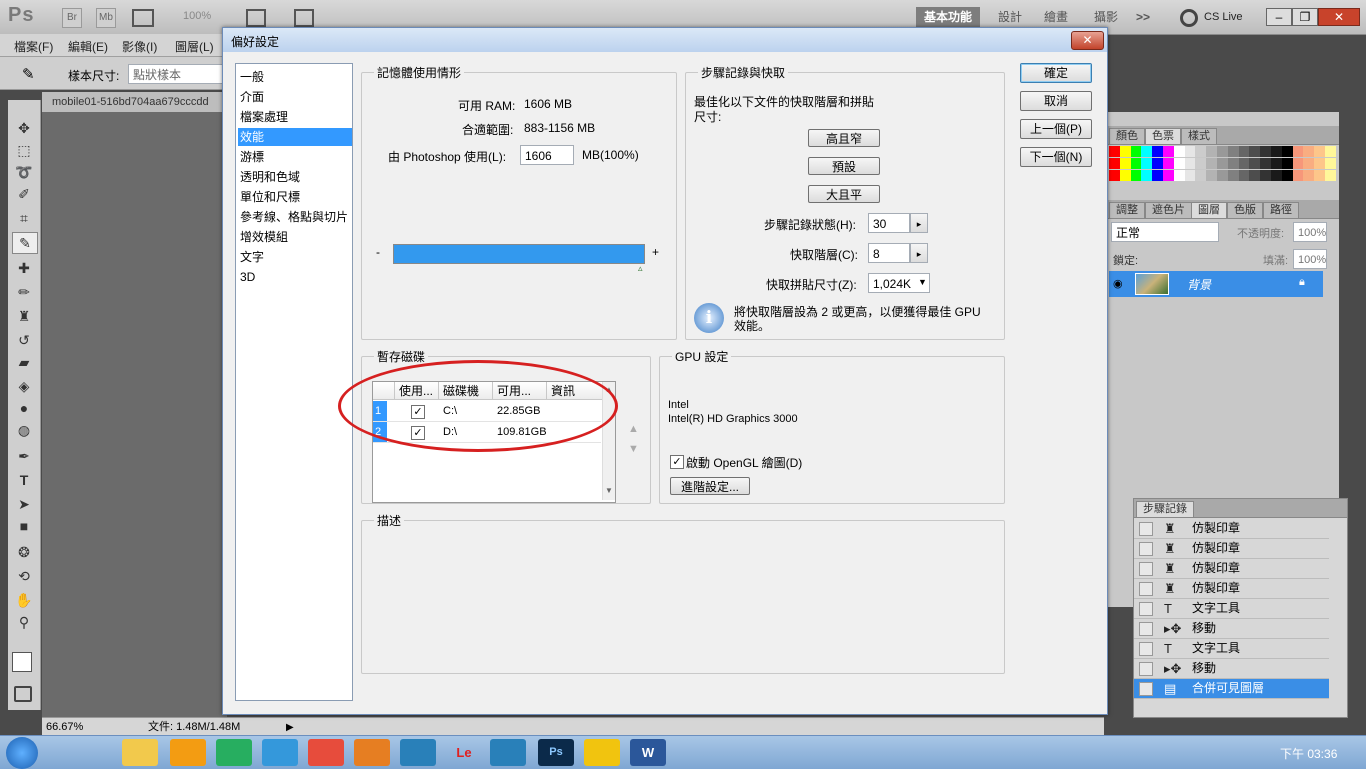  Describe the element at coordinates (1281, 210) in the screenshot. I see `tab-paths: 路徑` at that location.